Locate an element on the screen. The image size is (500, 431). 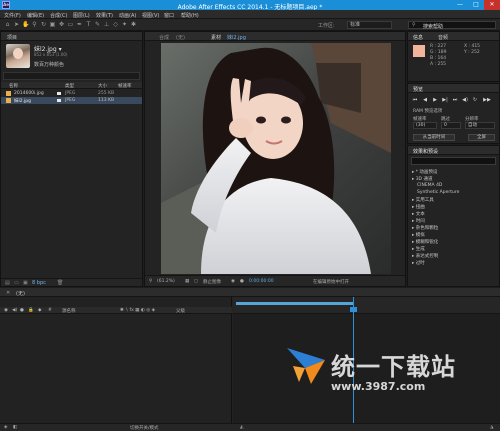
zoom-out-icon: ◭ is located at coordinates (241, 427).